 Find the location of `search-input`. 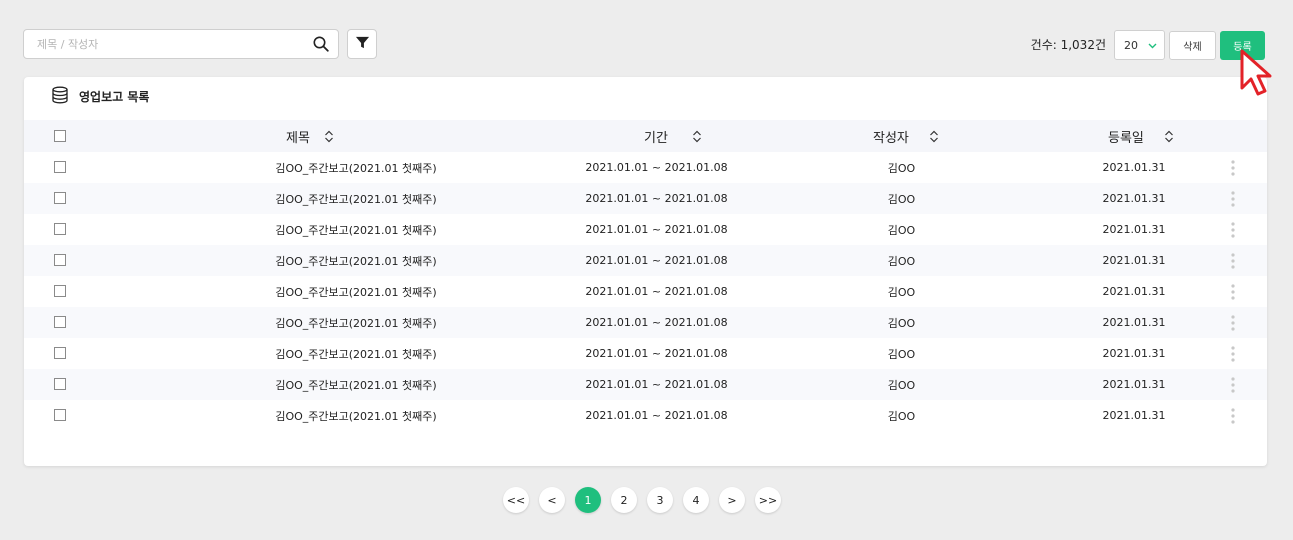

search-input is located at coordinates (165, 44).